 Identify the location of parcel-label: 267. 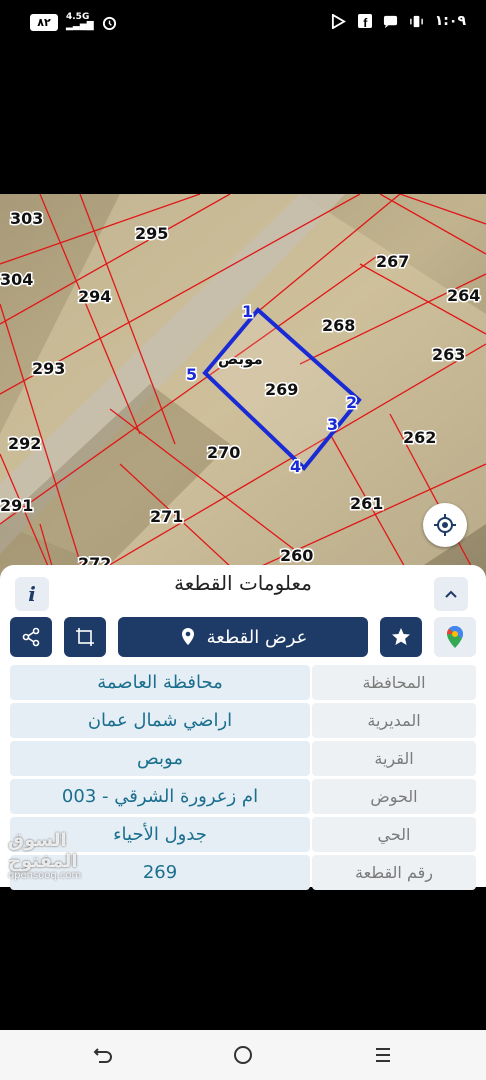
(392, 261).